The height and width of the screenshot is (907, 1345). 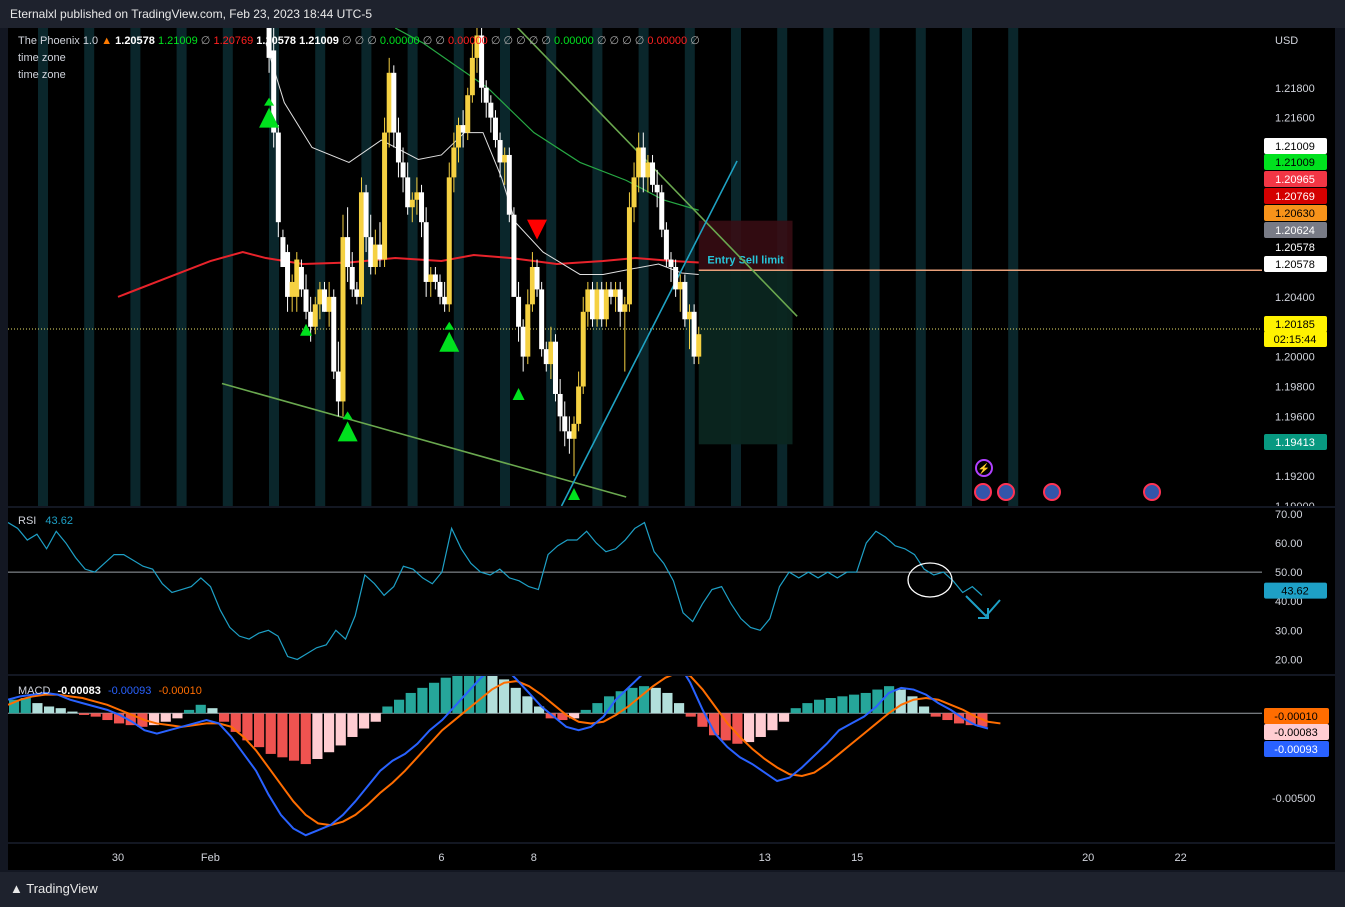 What do you see at coordinates (118, 858) in the screenshot?
I see `time-tick: 30` at bounding box center [118, 858].